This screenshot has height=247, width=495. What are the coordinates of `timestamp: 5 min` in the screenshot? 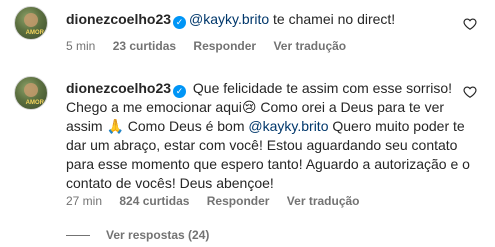 It's located at (81, 46).